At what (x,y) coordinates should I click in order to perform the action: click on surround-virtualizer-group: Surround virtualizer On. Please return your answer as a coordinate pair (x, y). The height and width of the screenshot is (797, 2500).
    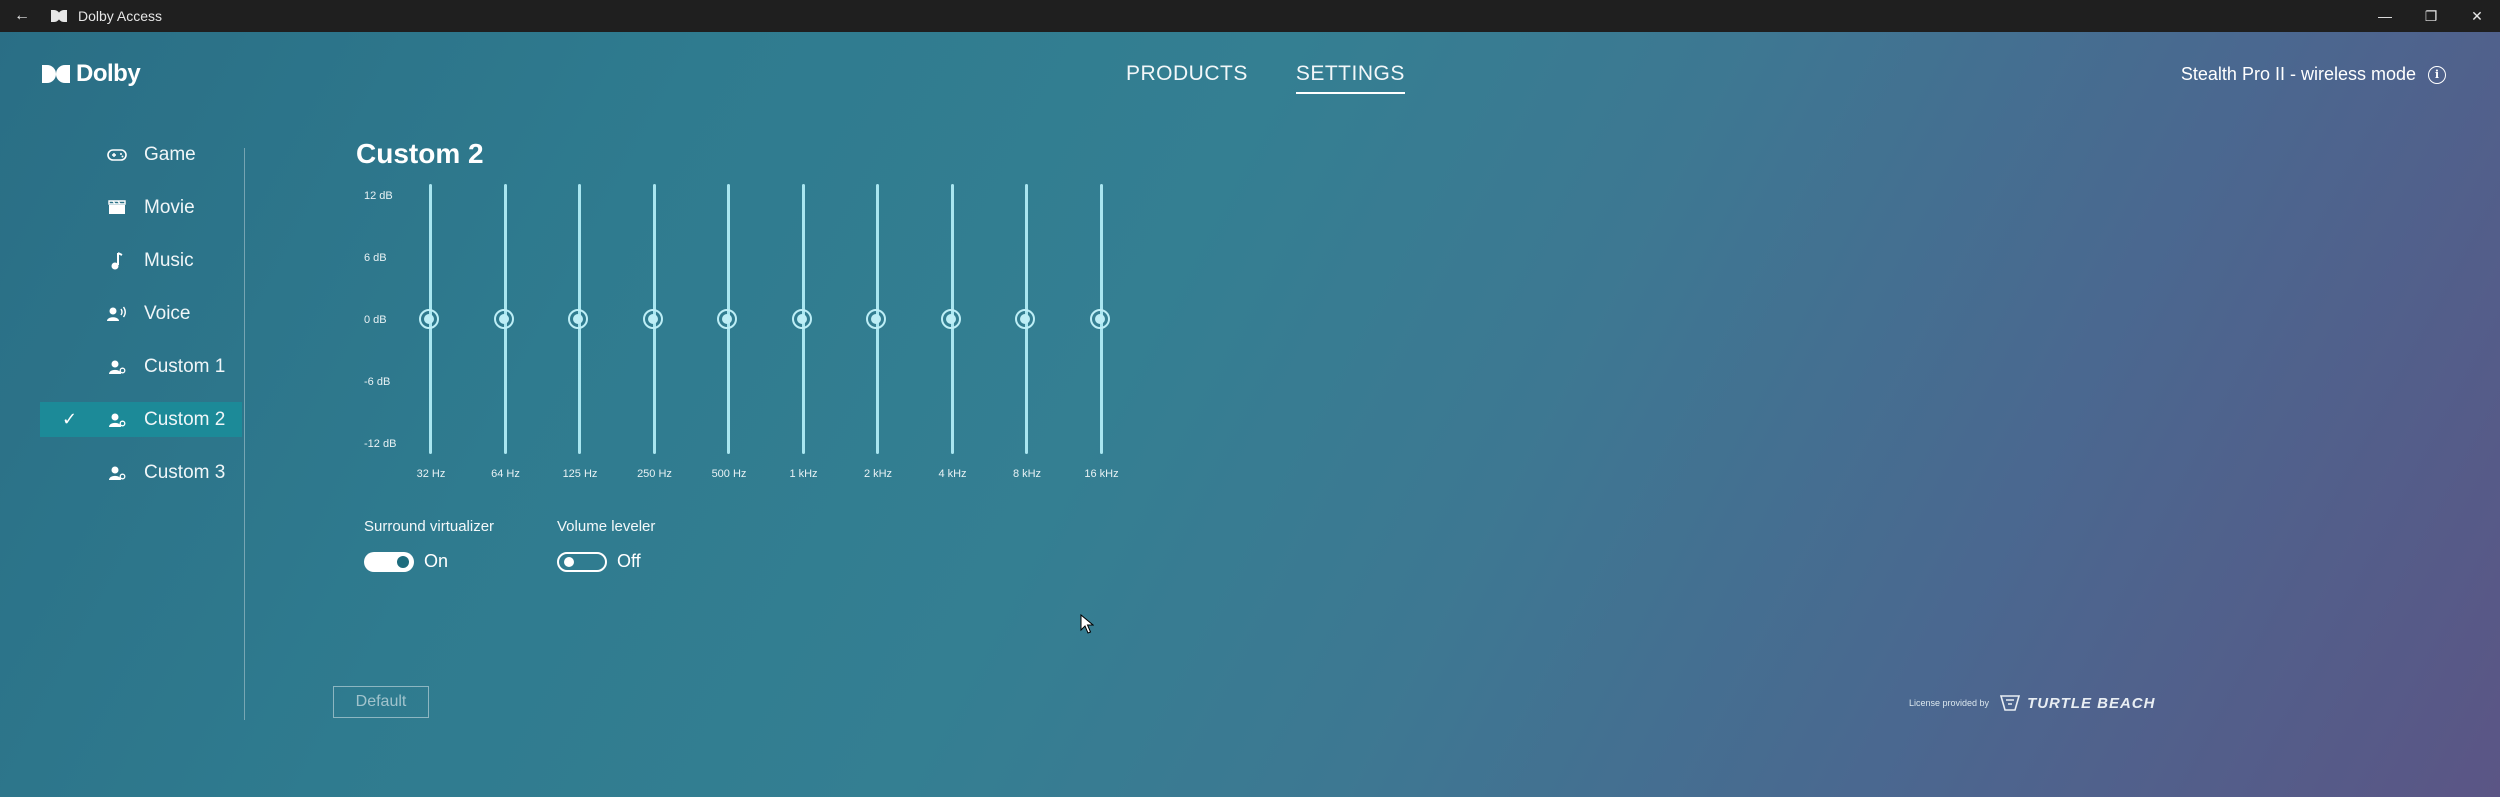
    Looking at the image, I should click on (429, 545).